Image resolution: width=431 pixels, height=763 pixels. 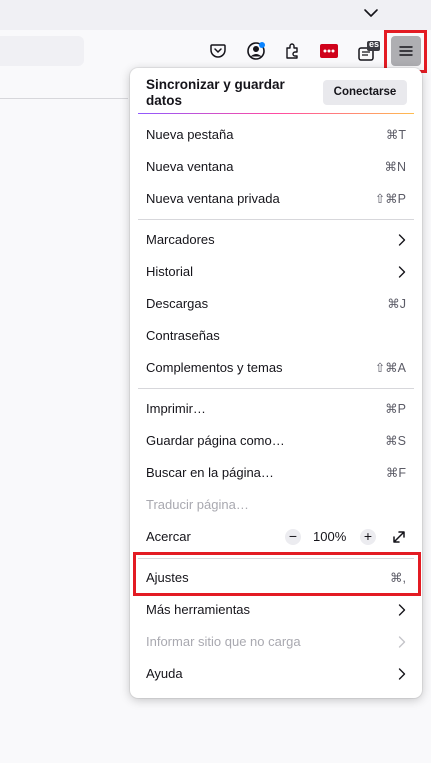 I want to click on shortcut-label: ⇧⌘P, so click(x=390, y=199).